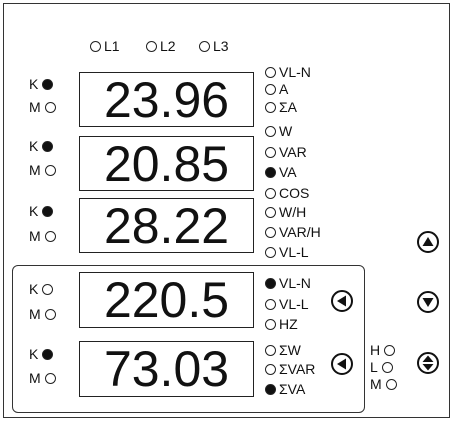 This screenshot has width=455, height=423. I want to click on hlm-indicator-3: M, so click(383, 384).